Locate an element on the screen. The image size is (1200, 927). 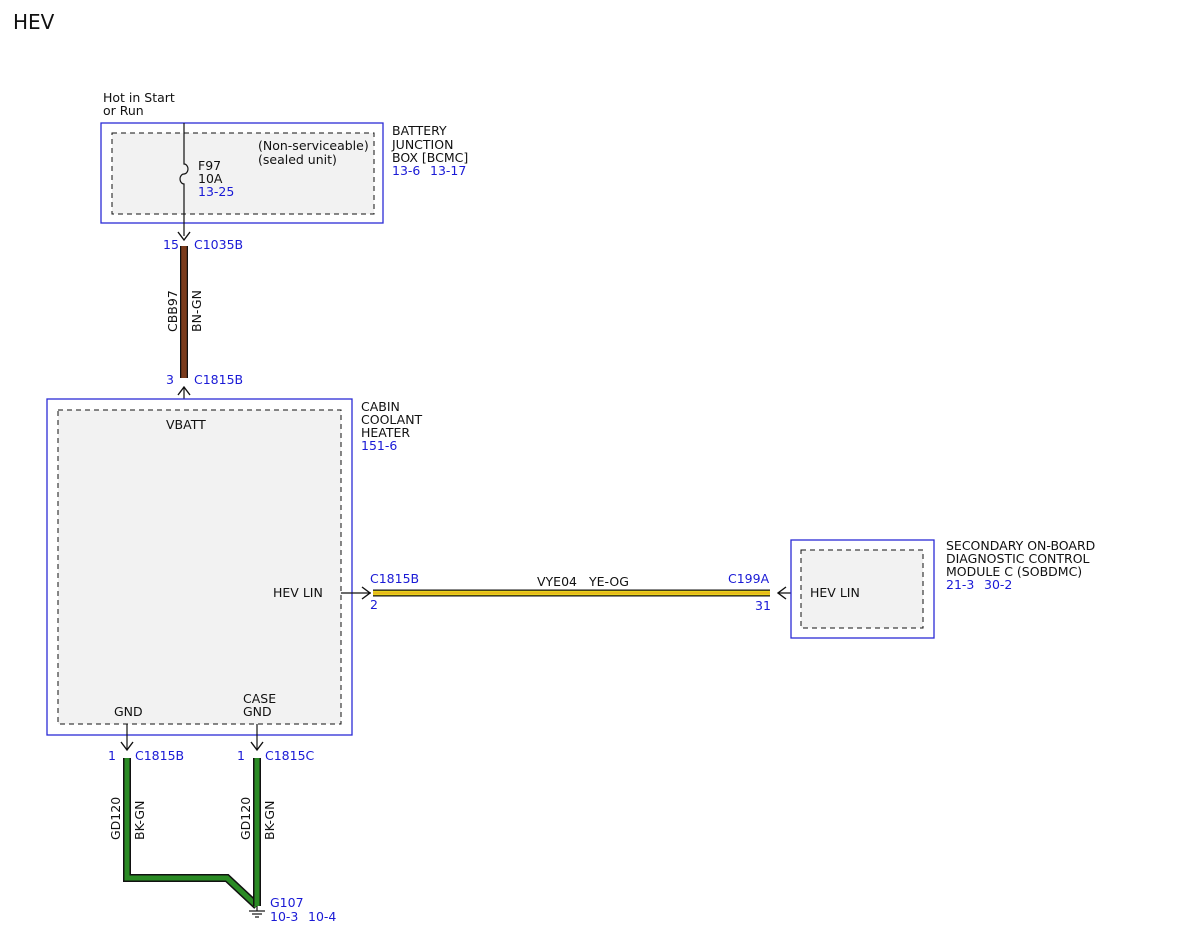
gnd-wire-1-color: BK-GN is located at coordinates (139, 820).